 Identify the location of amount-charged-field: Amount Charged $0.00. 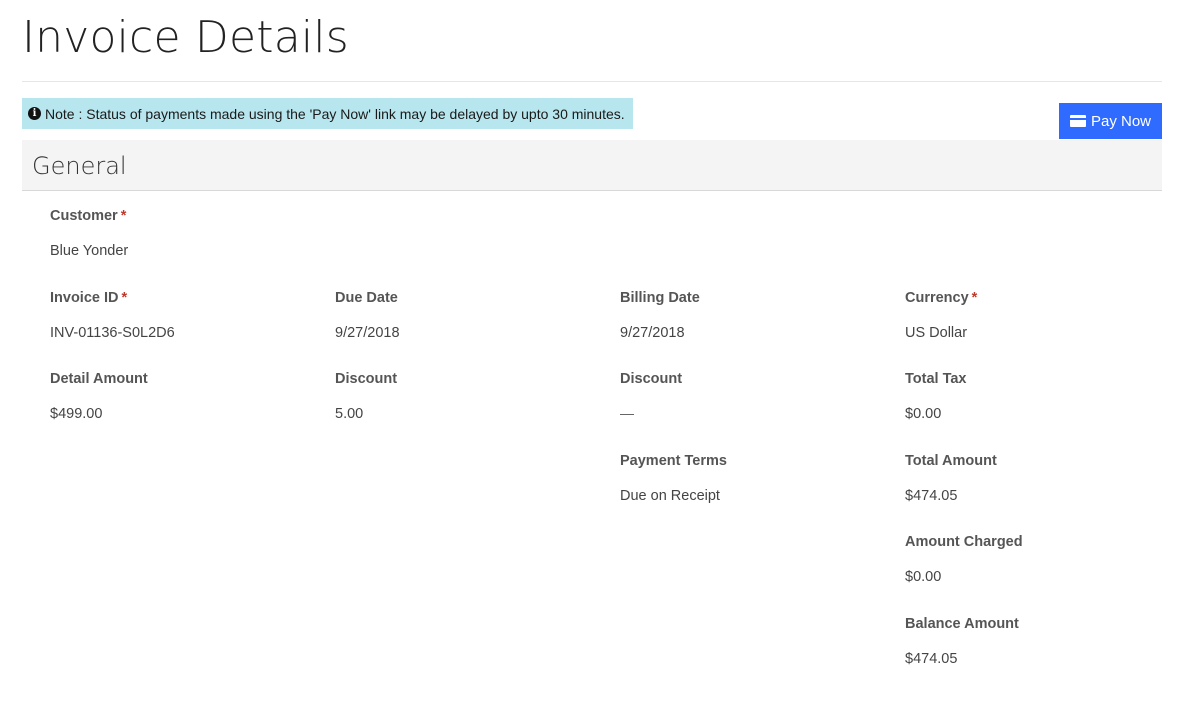
(964, 559).